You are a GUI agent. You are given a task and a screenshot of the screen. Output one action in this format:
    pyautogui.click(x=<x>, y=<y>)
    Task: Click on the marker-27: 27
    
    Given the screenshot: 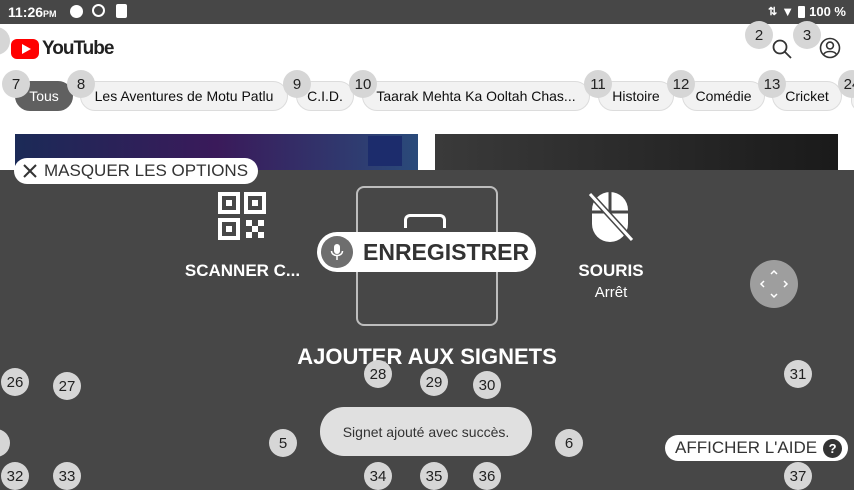 What is the action you would take?
    pyautogui.click(x=67, y=386)
    